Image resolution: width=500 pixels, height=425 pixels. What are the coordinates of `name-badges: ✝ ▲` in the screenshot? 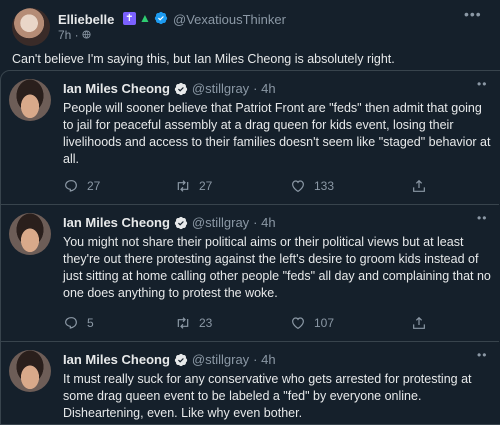 It's located at (145, 18).